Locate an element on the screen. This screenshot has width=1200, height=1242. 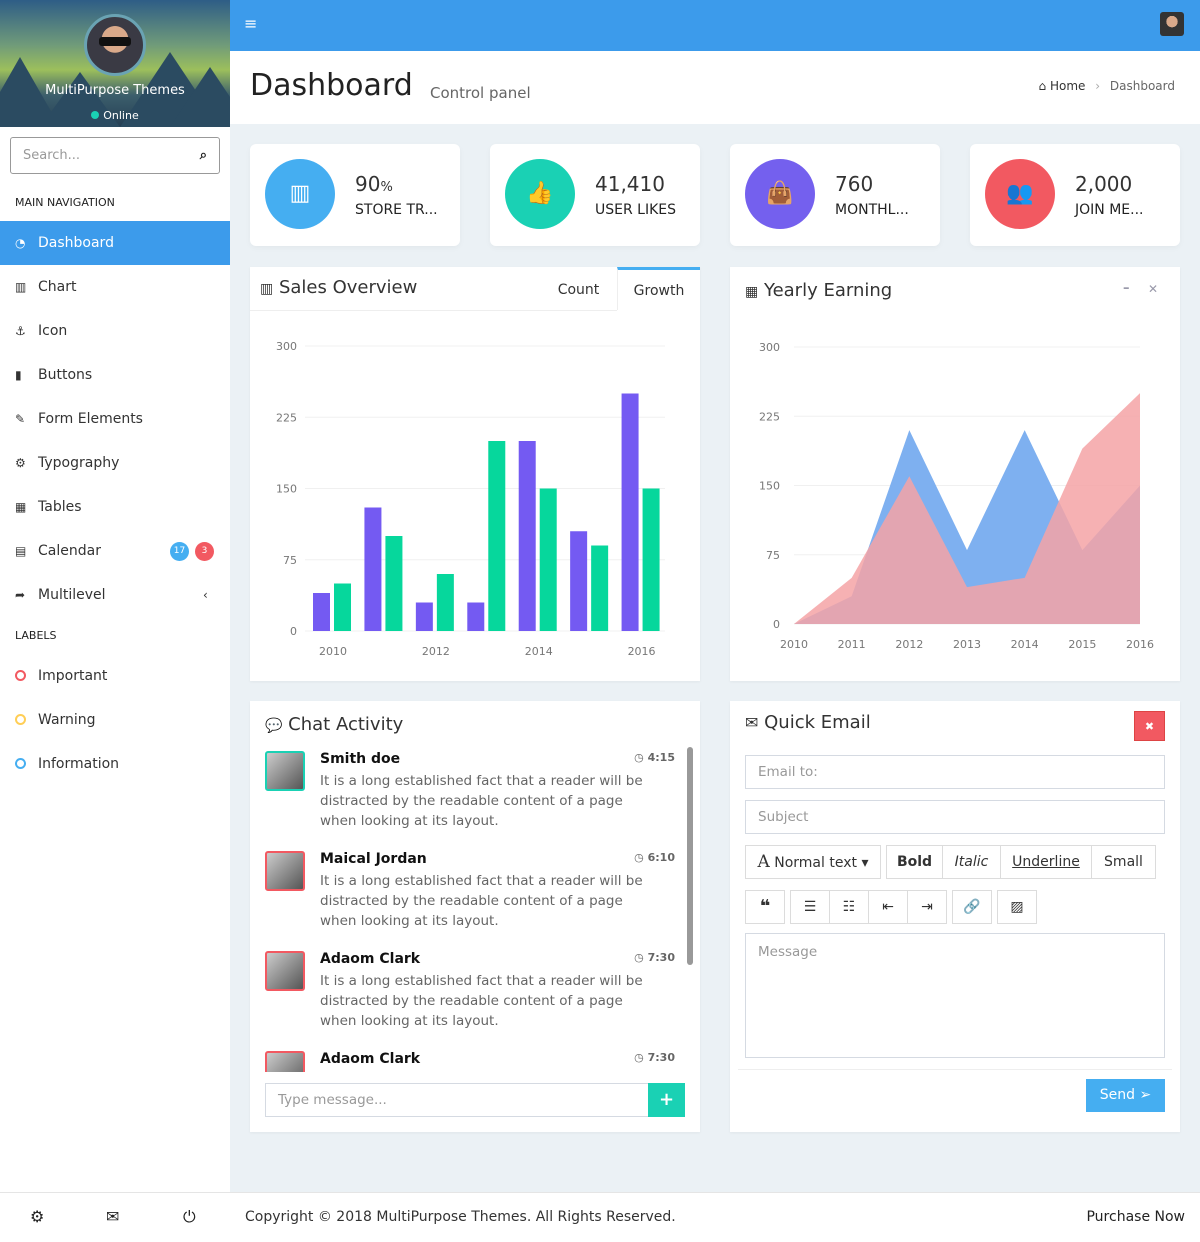
link-icon: 🔗 is located at coordinates (972, 907).